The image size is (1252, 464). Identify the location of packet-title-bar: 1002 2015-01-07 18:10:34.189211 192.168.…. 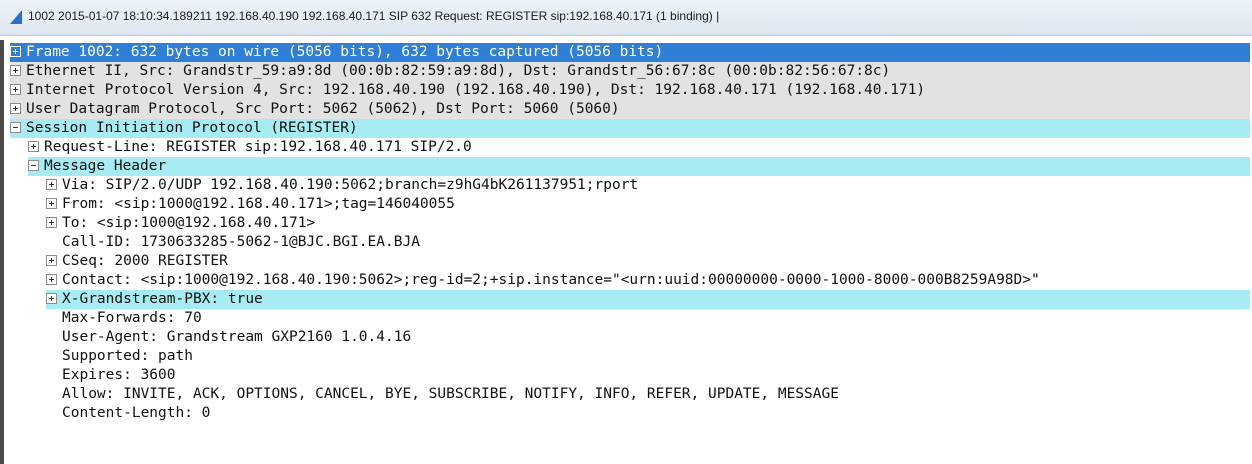
(626, 18).